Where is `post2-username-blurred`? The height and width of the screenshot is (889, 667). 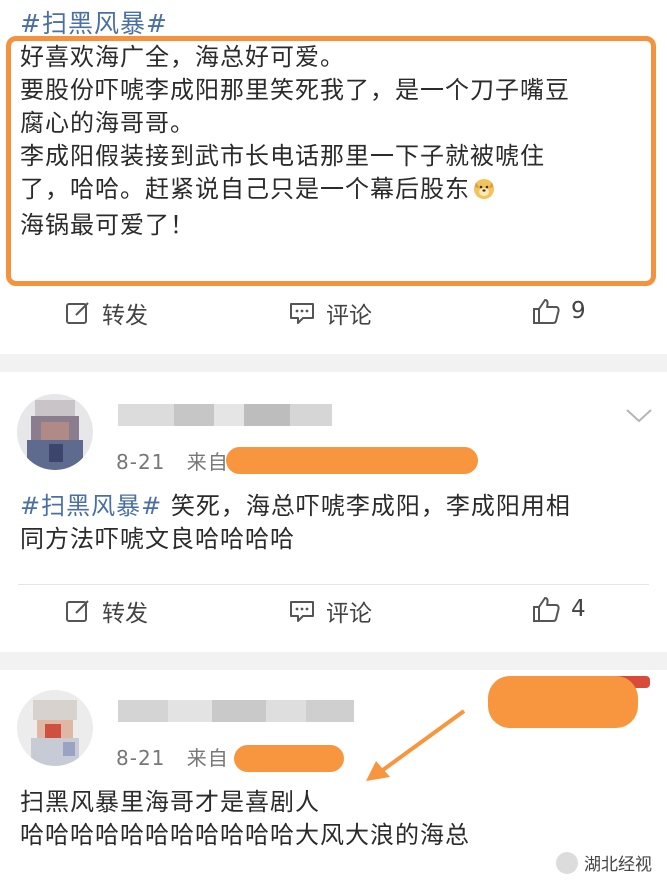 post2-username-blurred is located at coordinates (225, 415).